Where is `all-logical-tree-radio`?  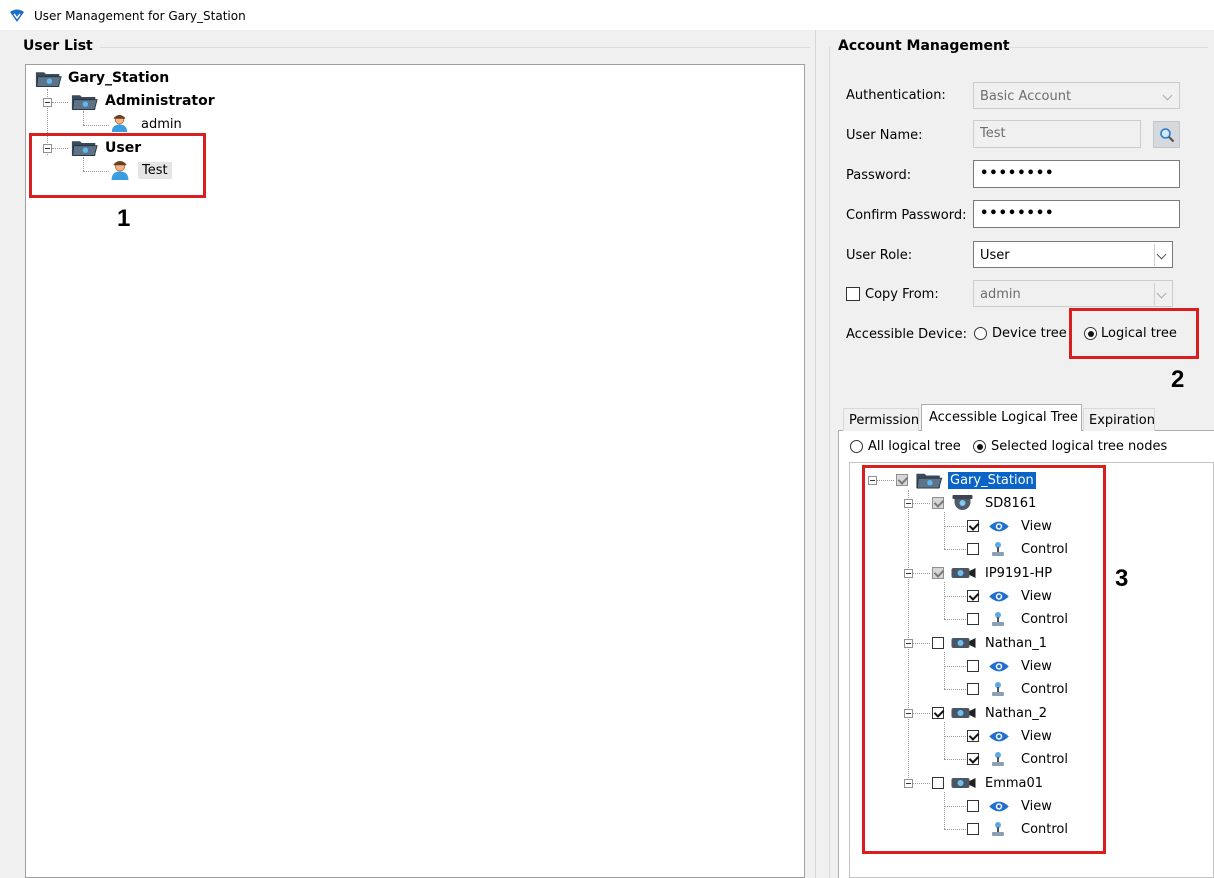 all-logical-tree-radio is located at coordinates (856, 446).